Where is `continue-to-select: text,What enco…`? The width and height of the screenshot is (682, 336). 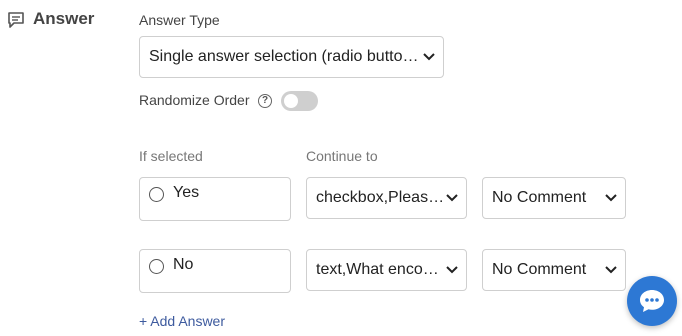
continue-to-select: text,What enco… is located at coordinates (386, 270).